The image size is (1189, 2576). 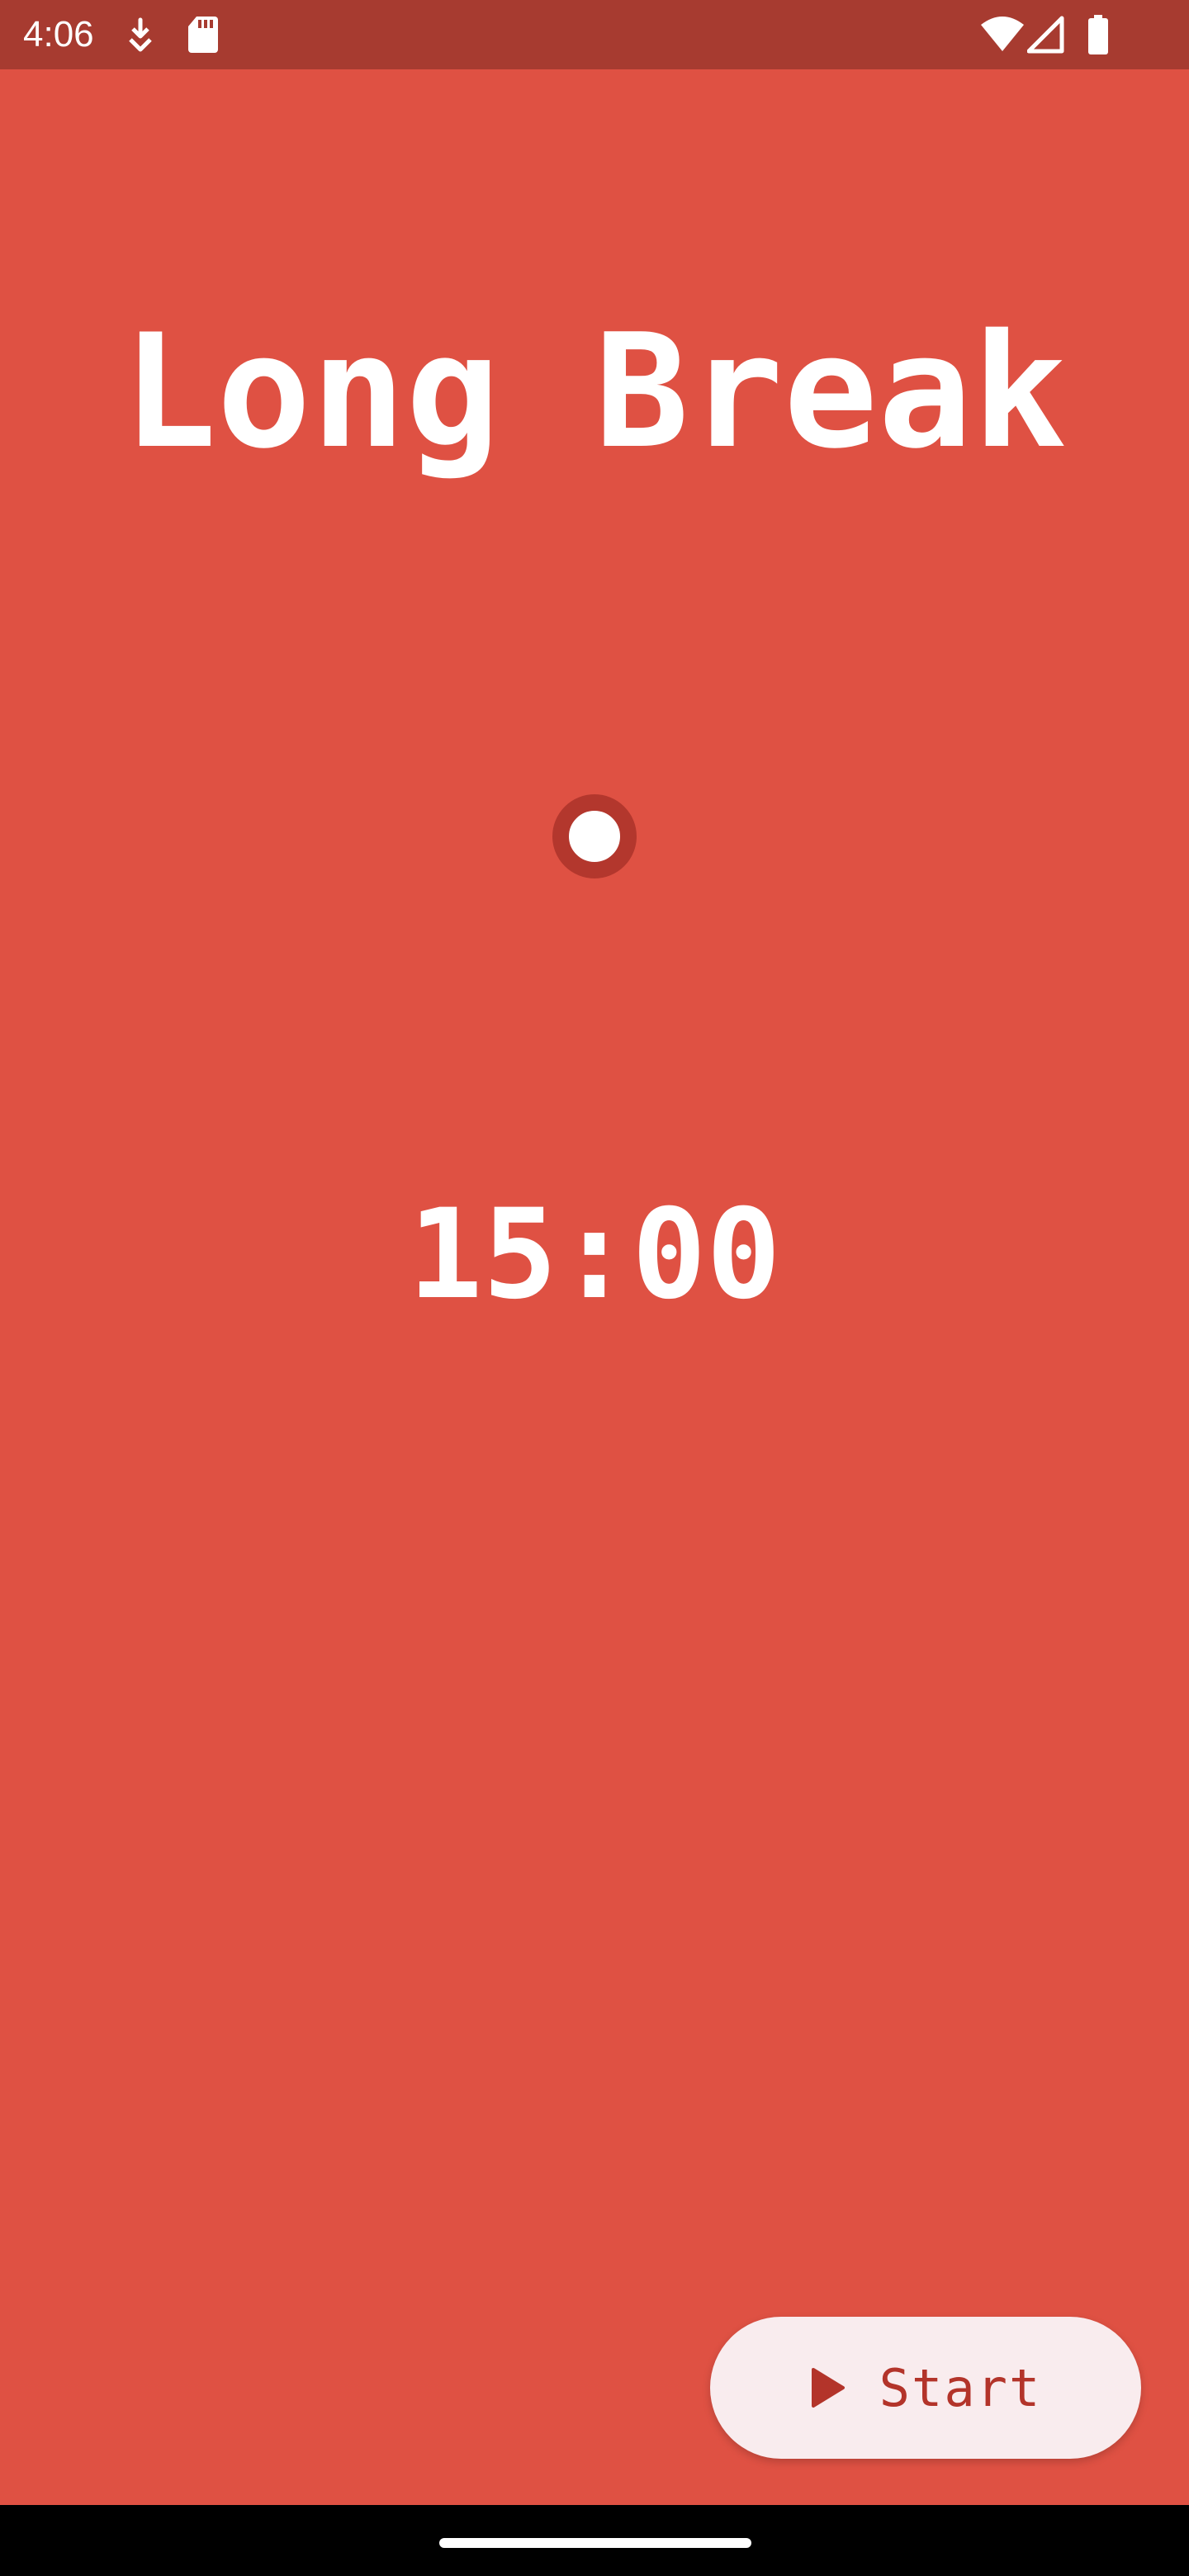 I want to click on navigation-bar, so click(x=594, y=2540).